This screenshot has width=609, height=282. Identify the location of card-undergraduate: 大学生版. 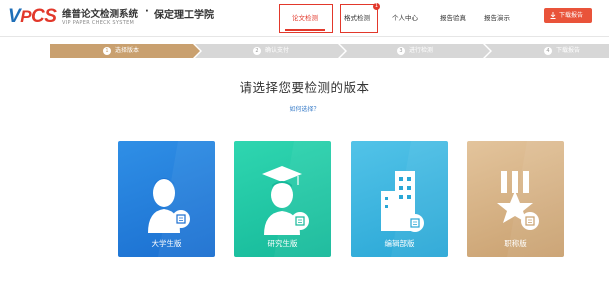
(166, 199).